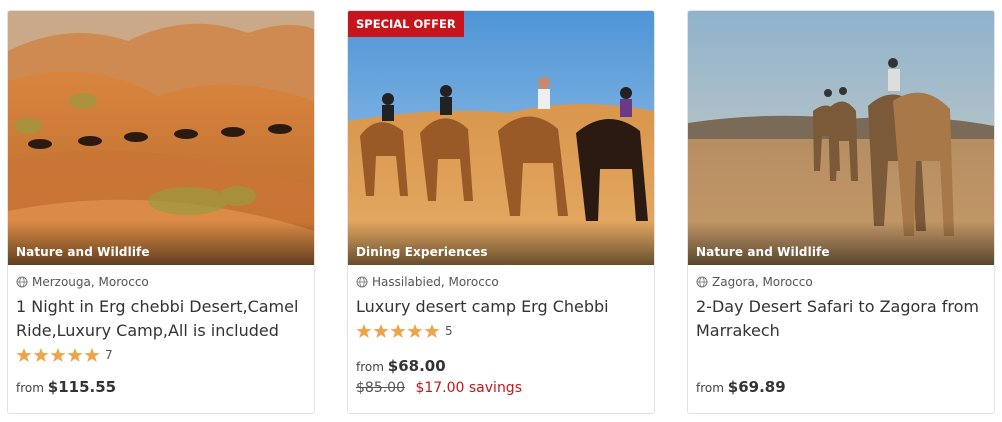  I want to click on discount-row: $85.00 $17.00 savings, so click(439, 388).